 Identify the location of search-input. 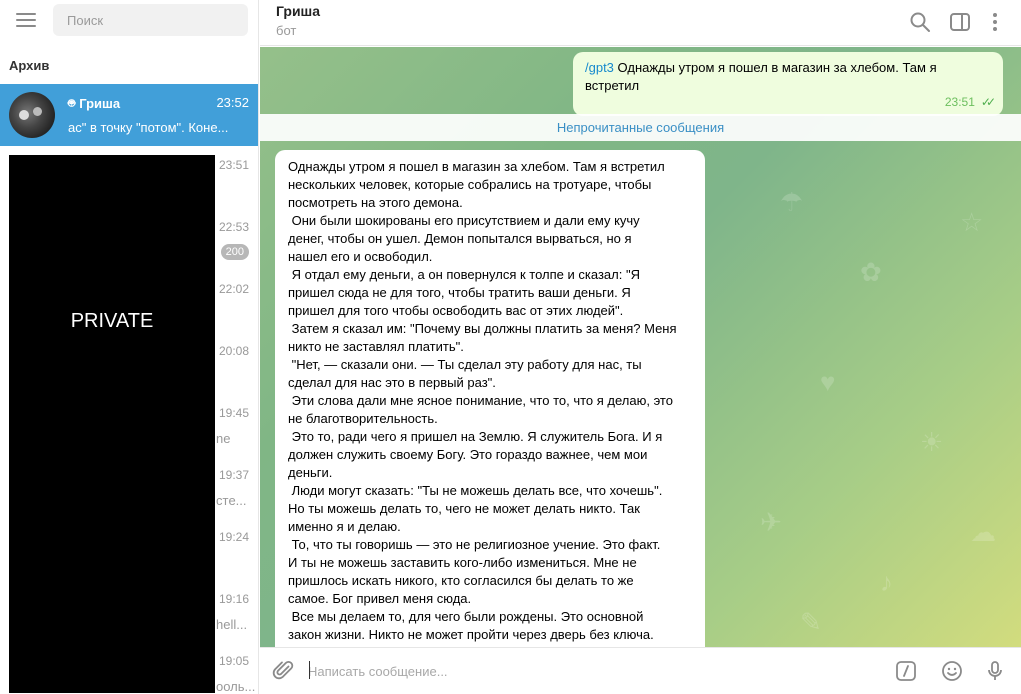
(150, 20).